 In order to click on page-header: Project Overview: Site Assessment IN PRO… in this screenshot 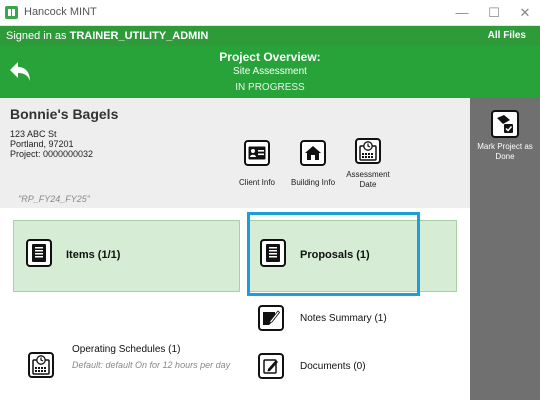, I will do `click(270, 72)`.